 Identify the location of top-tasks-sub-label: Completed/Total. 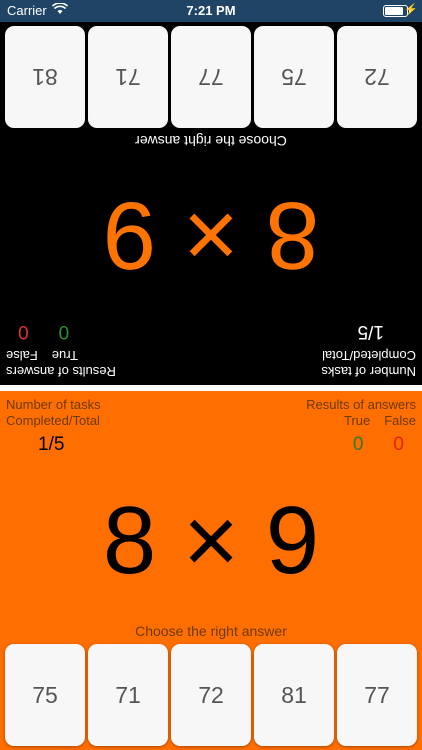
(369, 355).